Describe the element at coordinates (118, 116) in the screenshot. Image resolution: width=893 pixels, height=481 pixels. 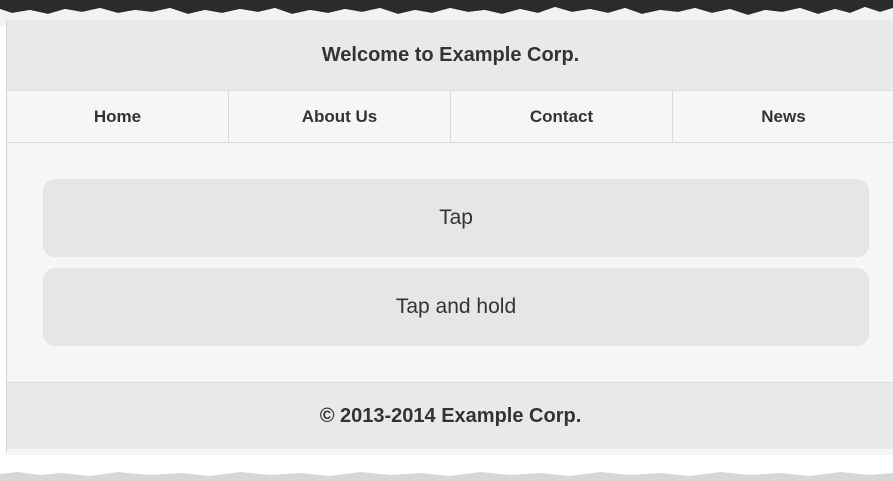
I see `nav-tab-home: Home` at that location.